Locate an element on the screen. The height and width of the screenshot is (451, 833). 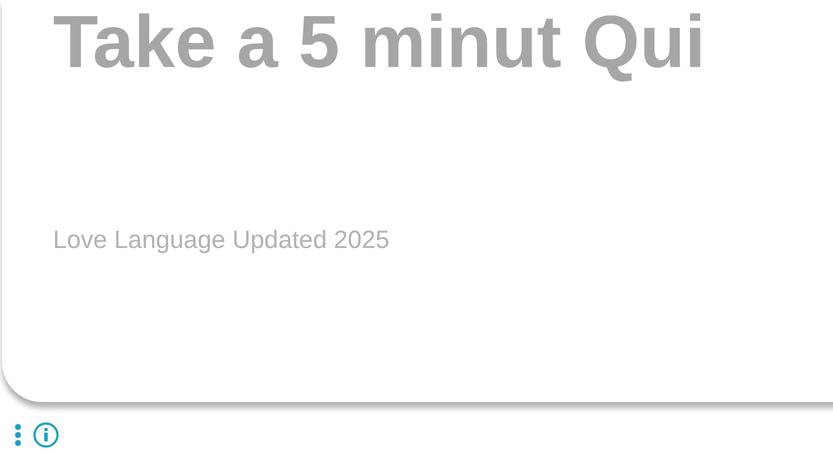
info-icon is located at coordinates (46, 435).